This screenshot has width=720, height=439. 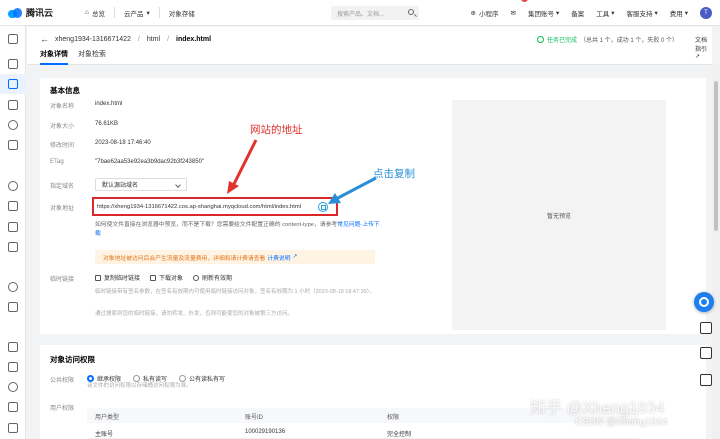 What do you see at coordinates (40, 13) in the screenshot?
I see `brand-name: 腾讯云` at bounding box center [40, 13].